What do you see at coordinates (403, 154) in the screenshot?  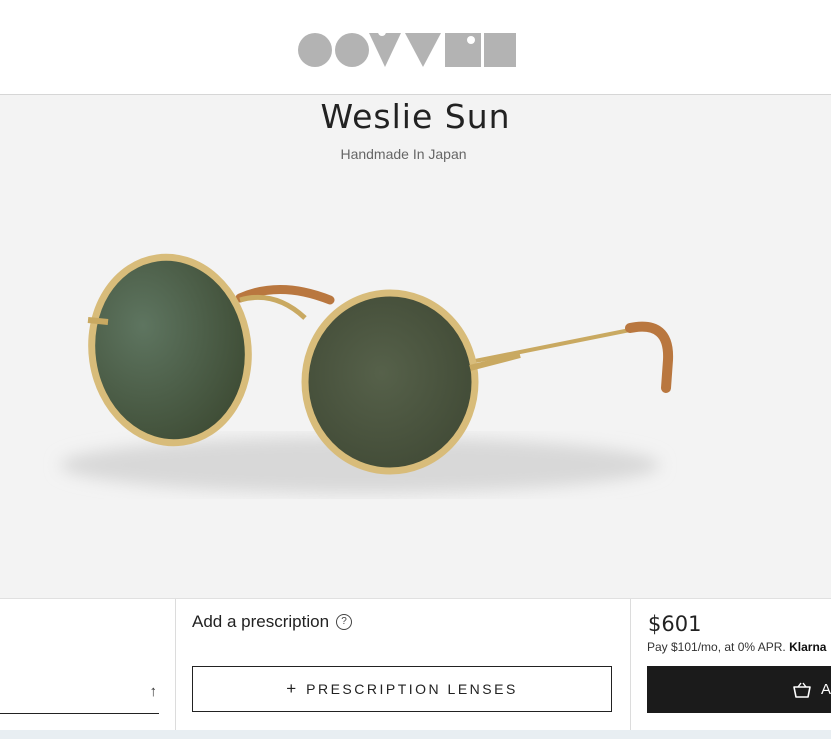 I see `product-tagline: Handmade In Japan` at bounding box center [403, 154].